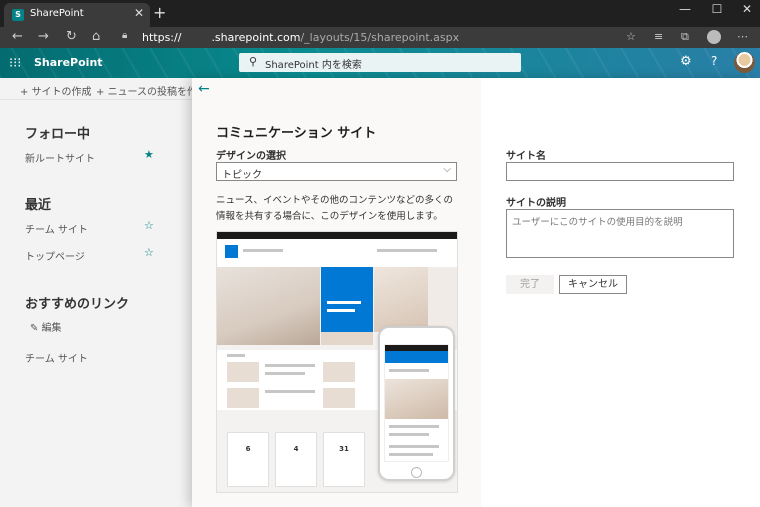 The width and height of the screenshot is (760, 507). I want to click on search-icon: ⚲, so click(253, 61).